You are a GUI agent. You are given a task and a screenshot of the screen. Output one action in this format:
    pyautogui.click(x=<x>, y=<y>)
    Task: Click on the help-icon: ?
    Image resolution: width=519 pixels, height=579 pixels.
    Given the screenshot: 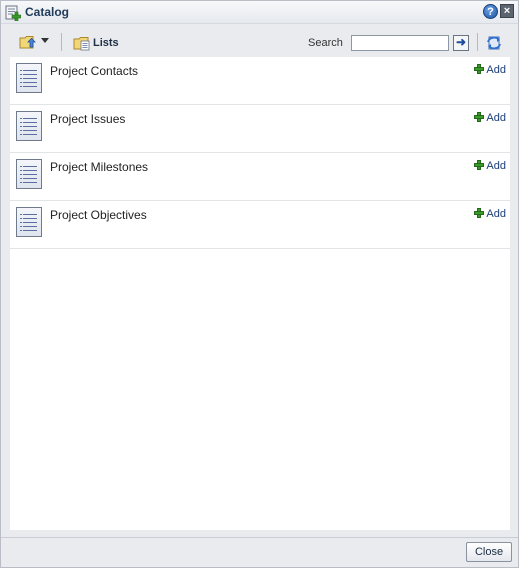 What is the action you would take?
    pyautogui.click(x=490, y=11)
    